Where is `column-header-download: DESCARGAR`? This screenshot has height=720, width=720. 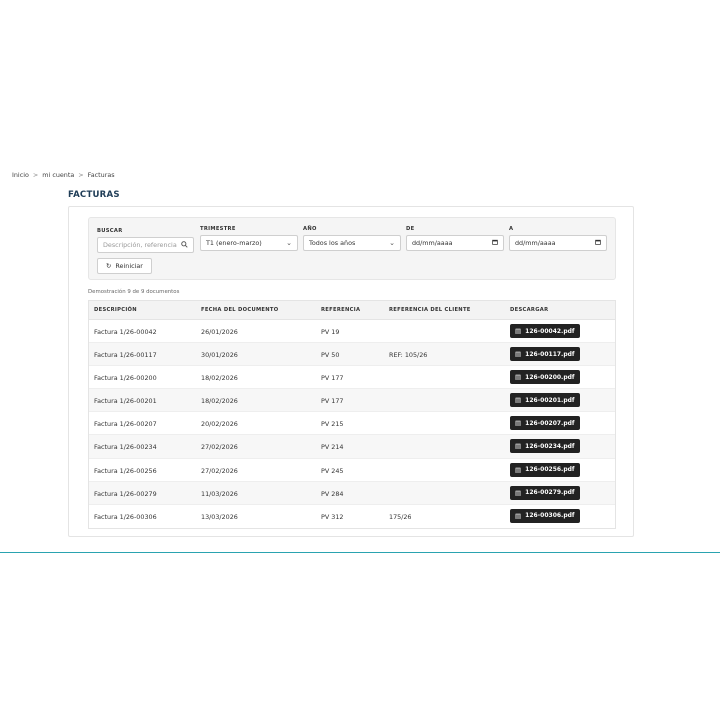 column-header-download: DESCARGAR is located at coordinates (529, 310).